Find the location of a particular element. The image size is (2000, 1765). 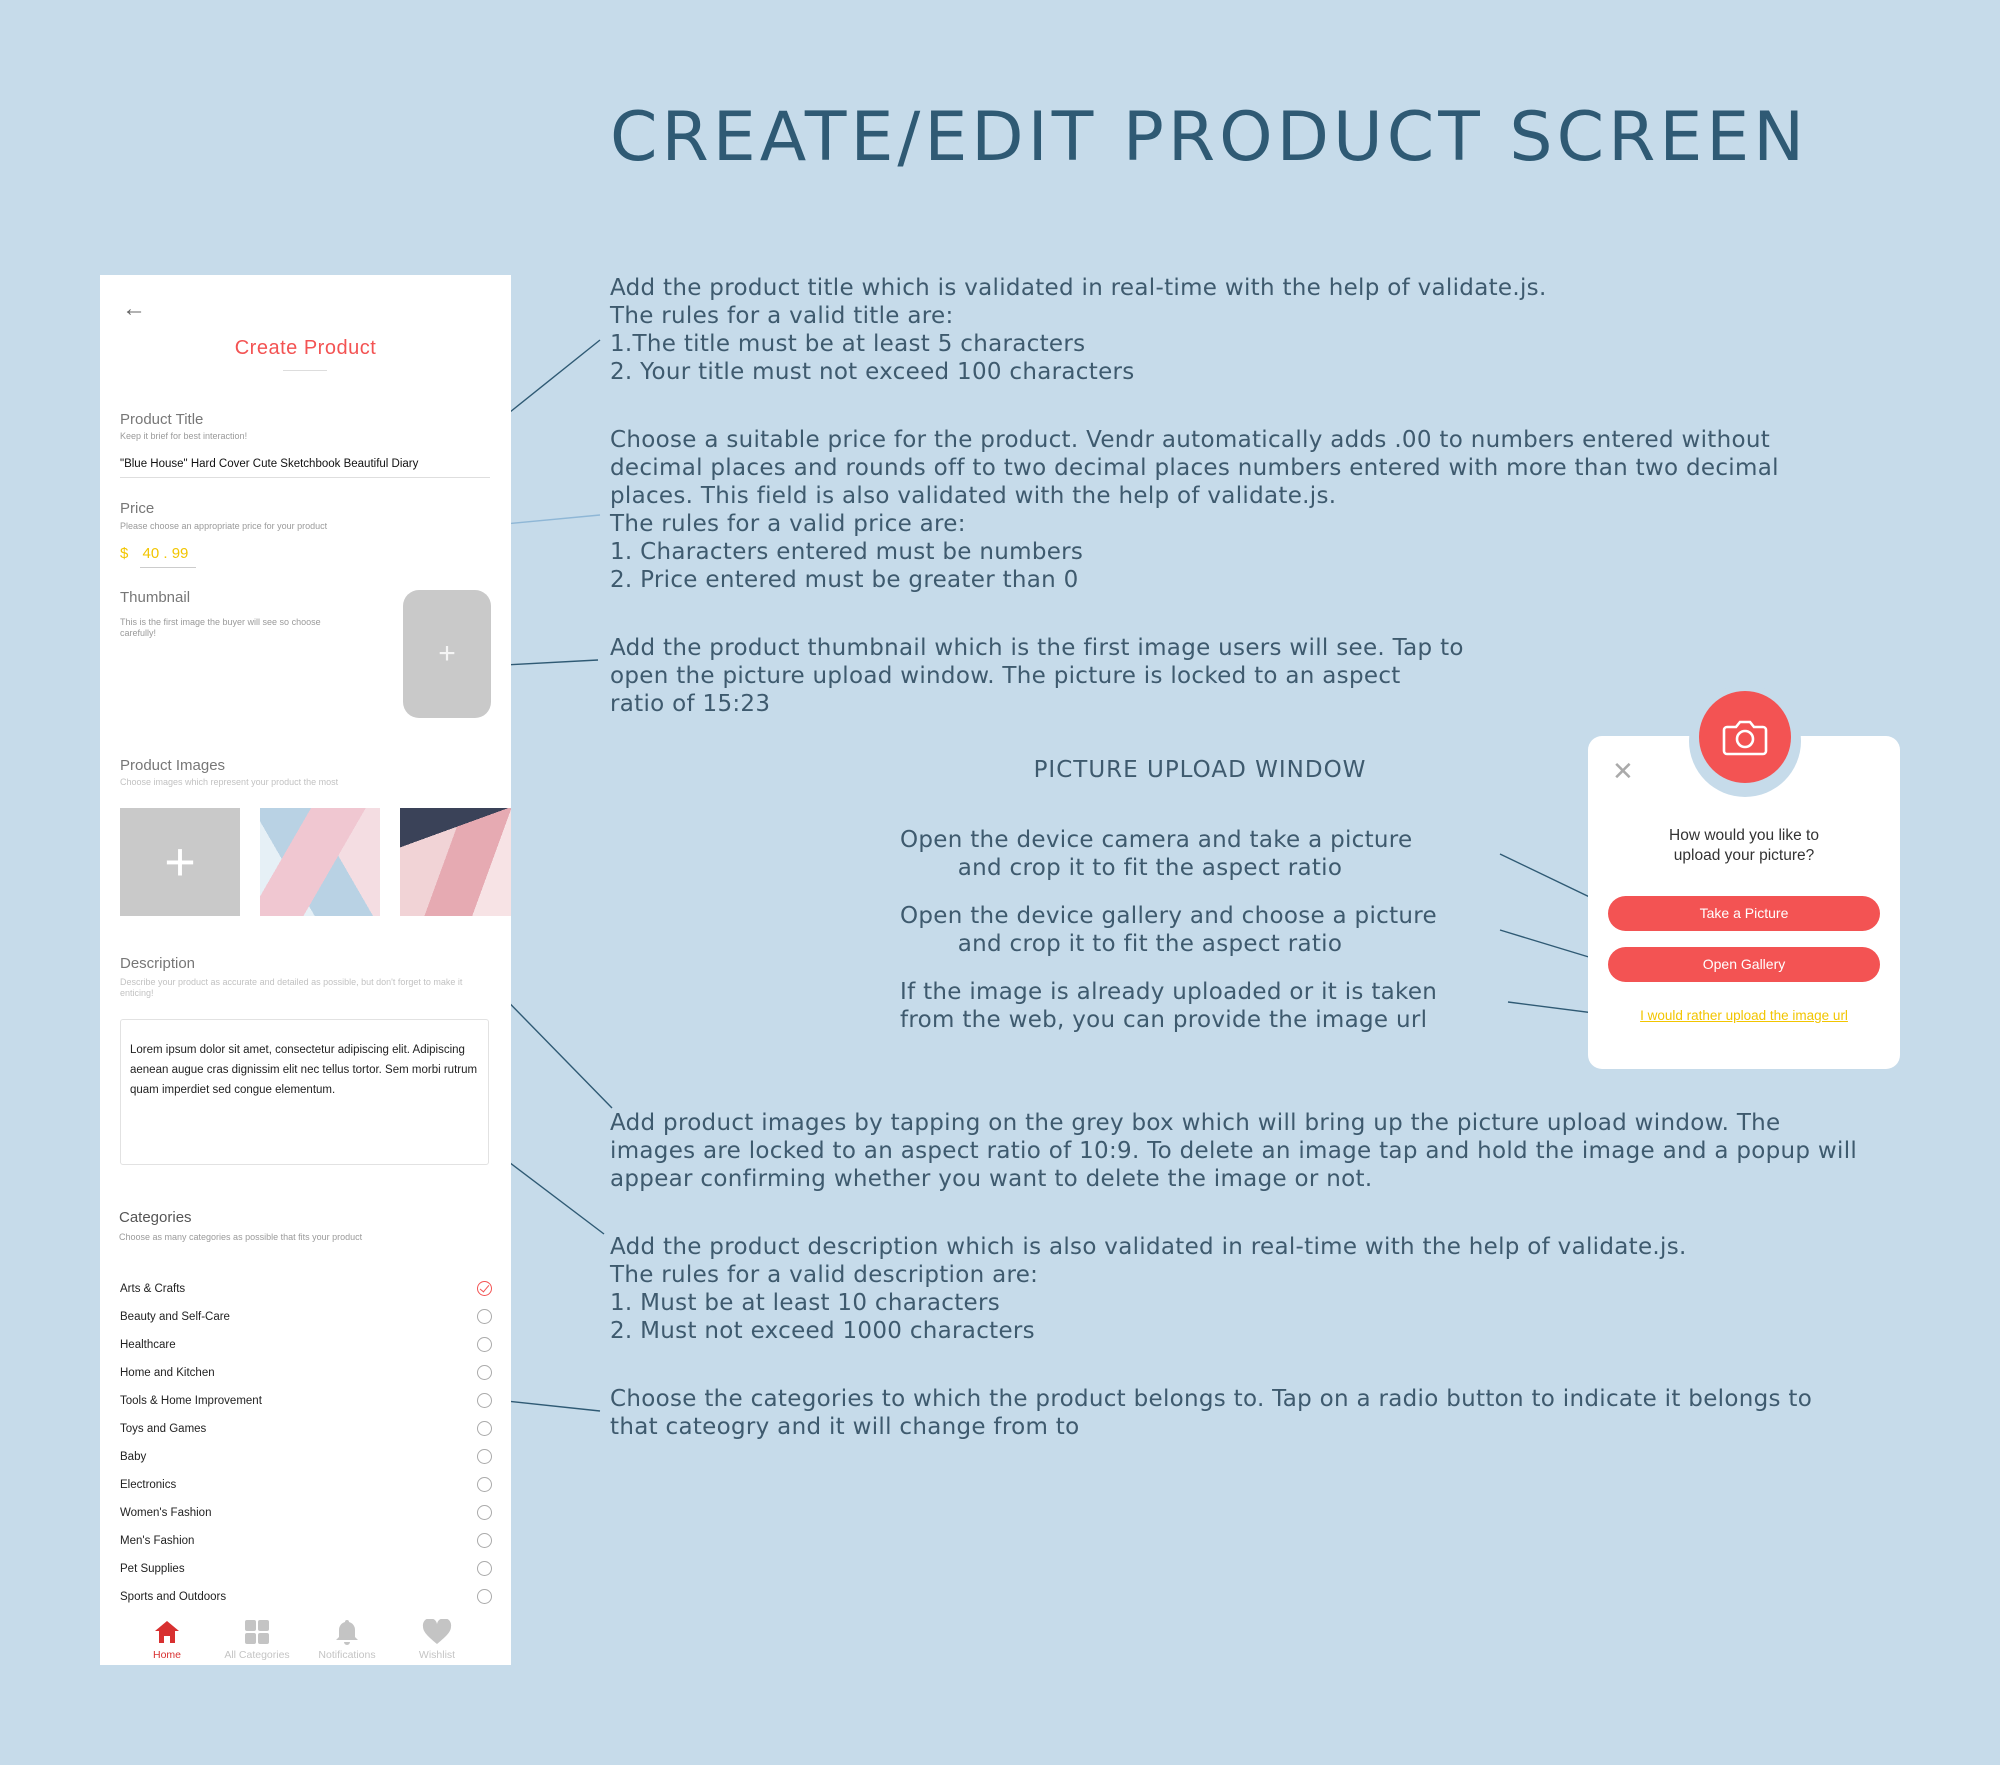

category-label: Pet Supplies is located at coordinates (152, 1569).